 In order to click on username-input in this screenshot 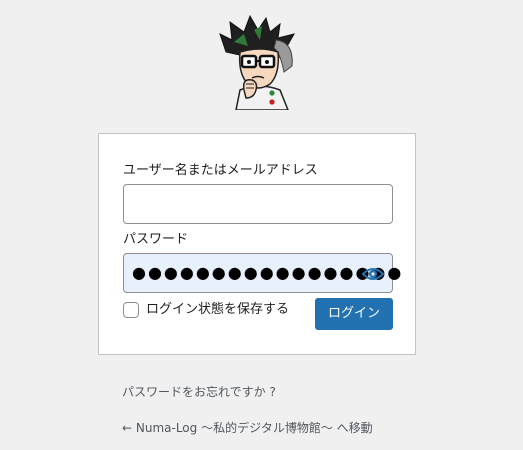, I will do `click(258, 204)`.